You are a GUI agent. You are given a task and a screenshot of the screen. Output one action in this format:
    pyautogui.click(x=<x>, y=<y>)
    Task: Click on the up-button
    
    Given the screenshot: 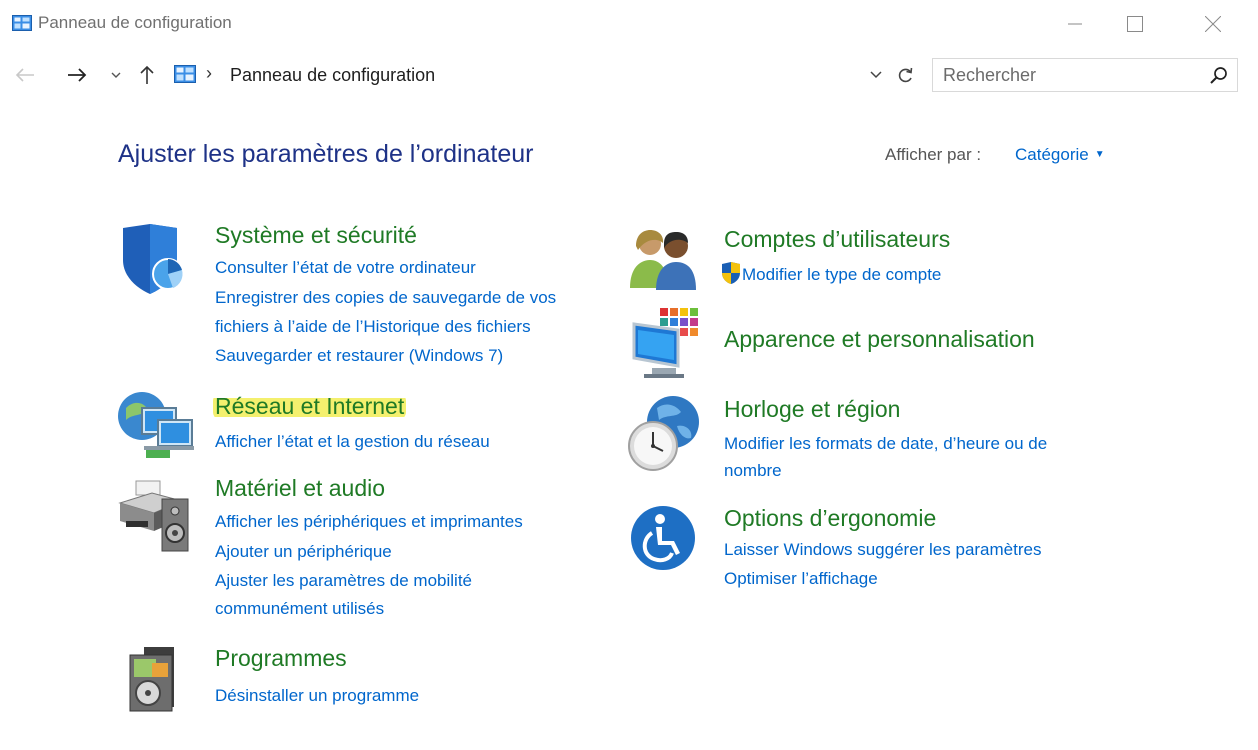 What is the action you would take?
    pyautogui.click(x=147, y=75)
    